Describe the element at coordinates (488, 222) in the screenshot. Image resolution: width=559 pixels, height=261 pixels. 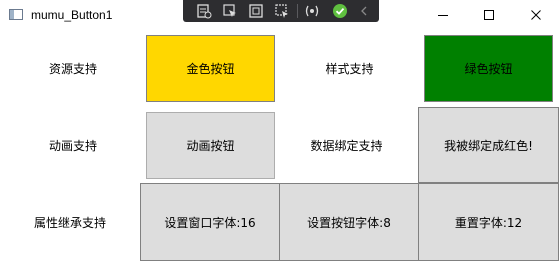
I see `reset-font-button: 重置字体:12` at that location.